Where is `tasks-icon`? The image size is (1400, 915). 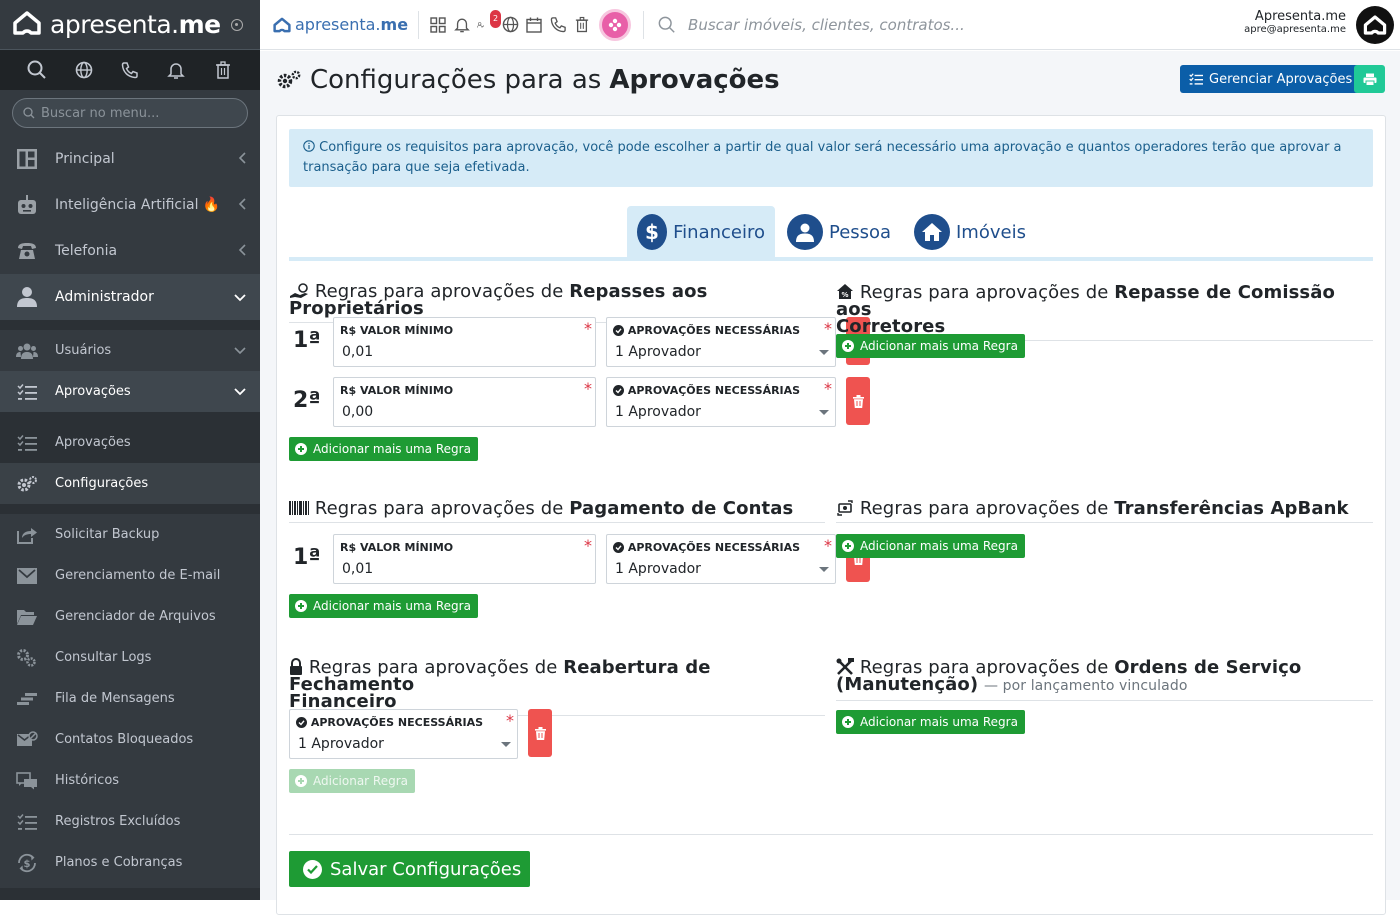 tasks-icon is located at coordinates (27, 392).